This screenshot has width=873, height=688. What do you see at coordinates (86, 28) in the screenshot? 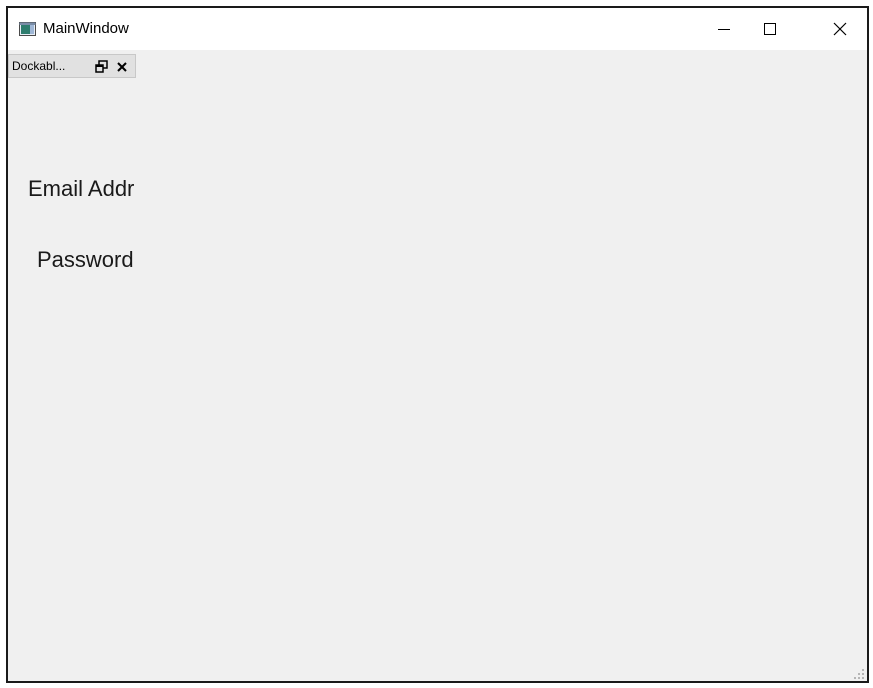
I see `window-title: MainWindow` at bounding box center [86, 28].